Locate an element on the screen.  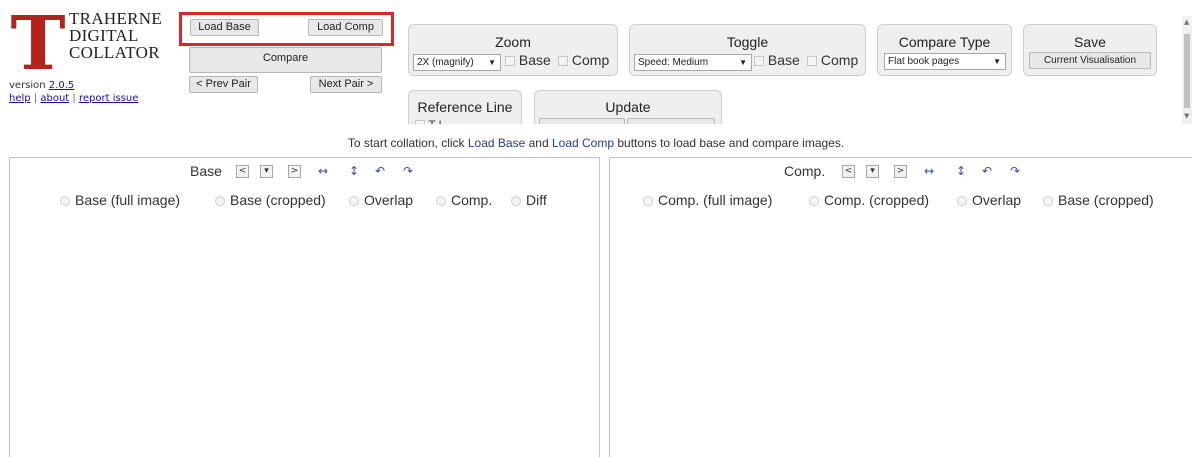
status-load-base: Load Base is located at coordinates (496, 143).